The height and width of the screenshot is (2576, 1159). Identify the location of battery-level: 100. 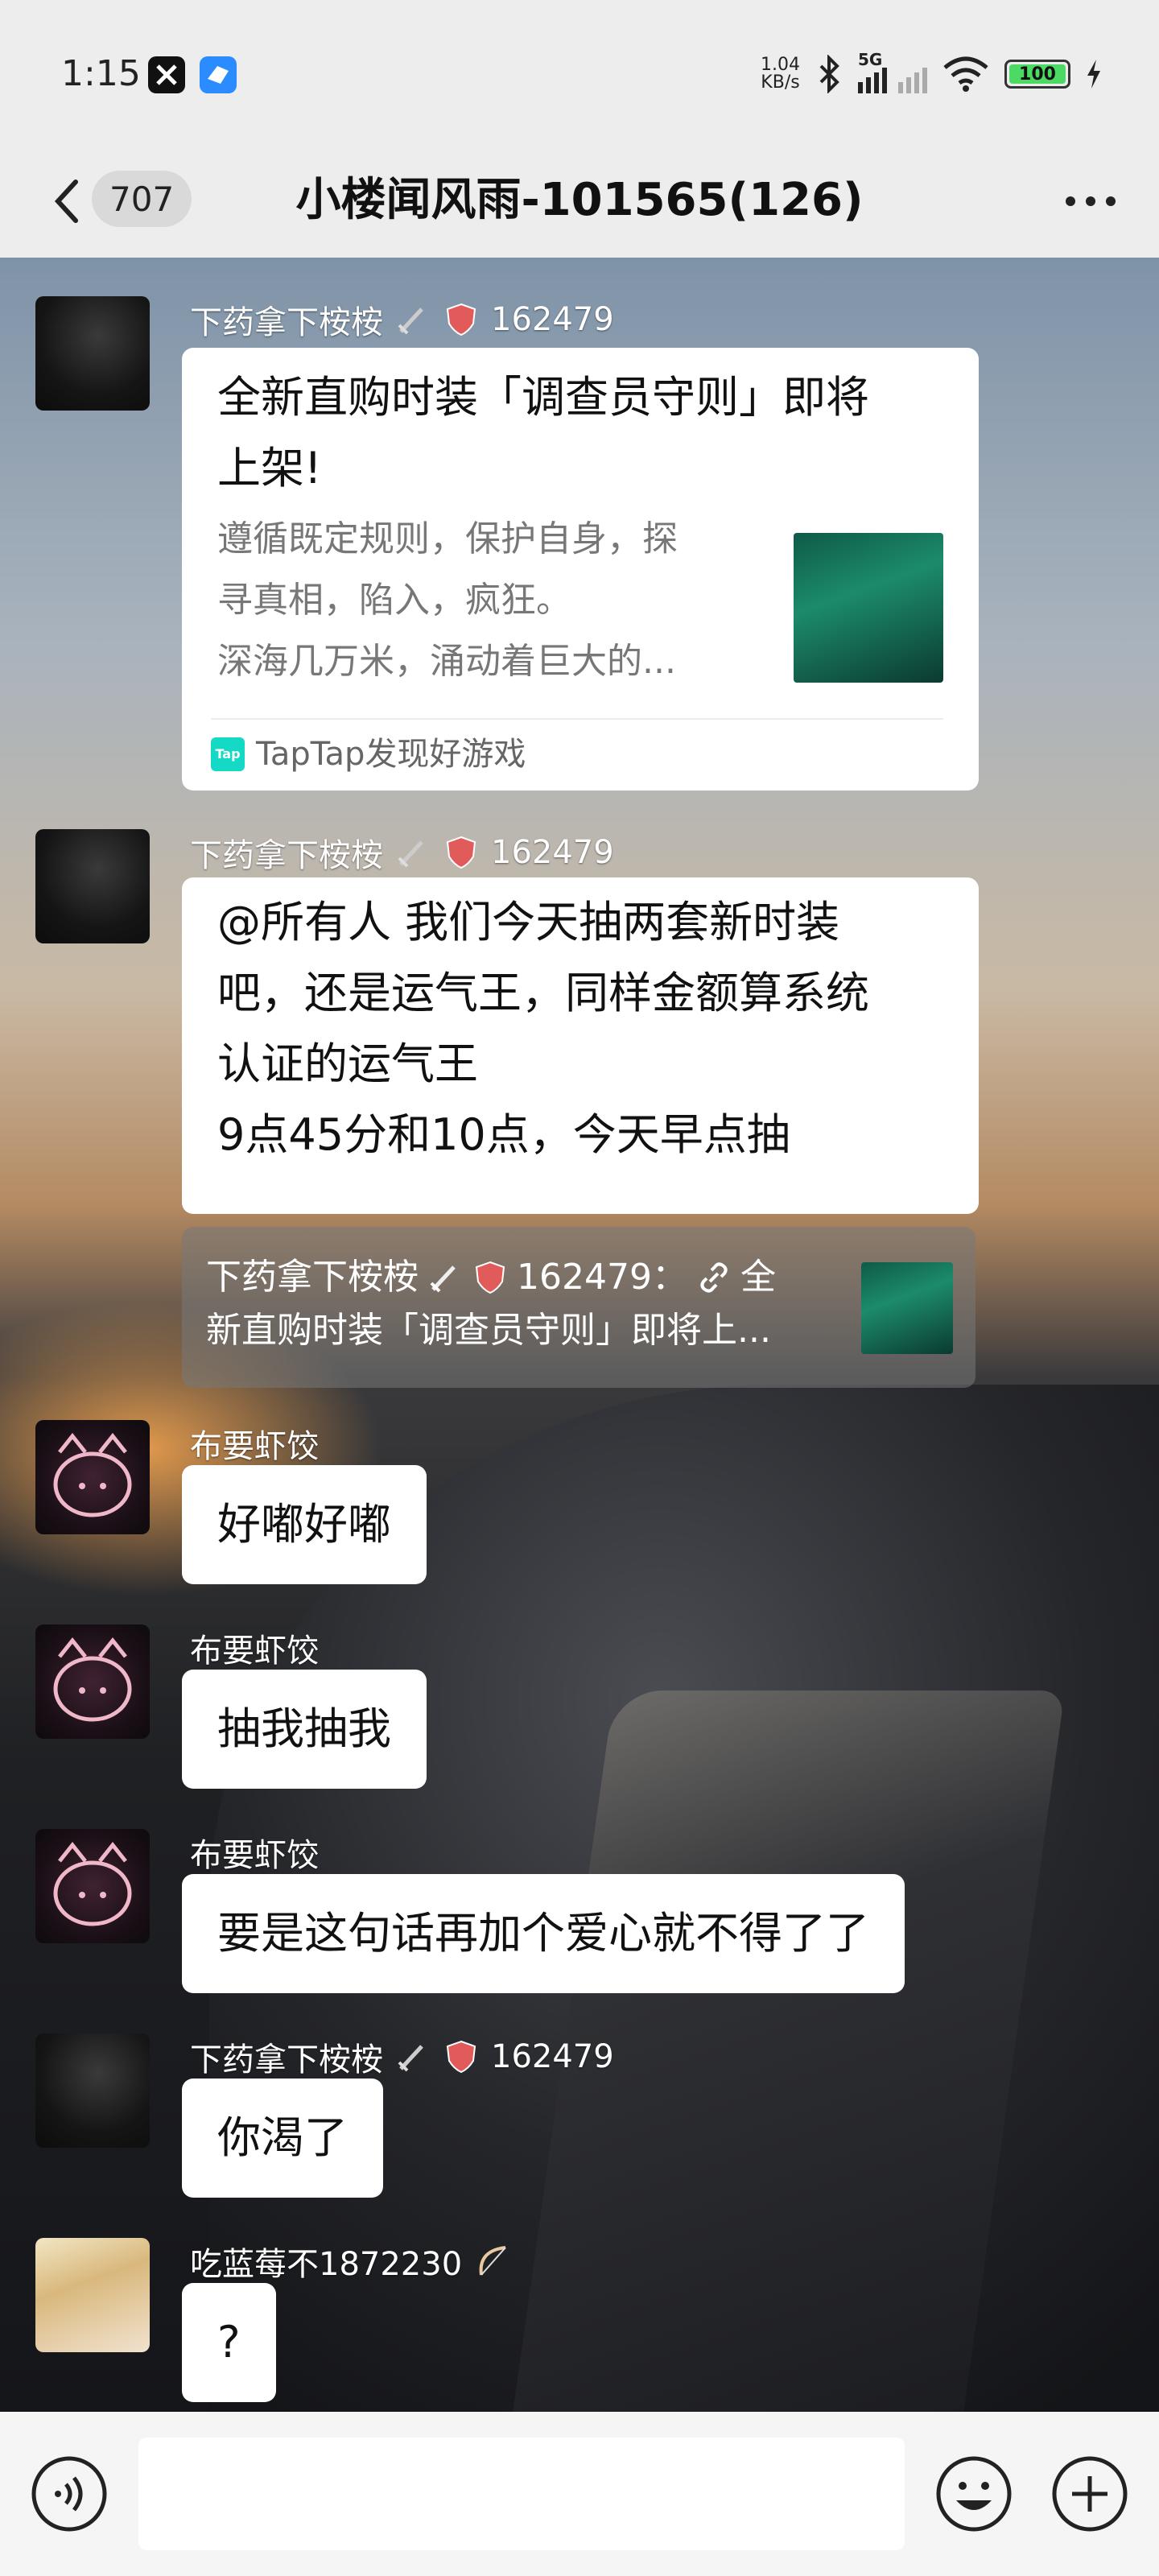
(1037, 74).